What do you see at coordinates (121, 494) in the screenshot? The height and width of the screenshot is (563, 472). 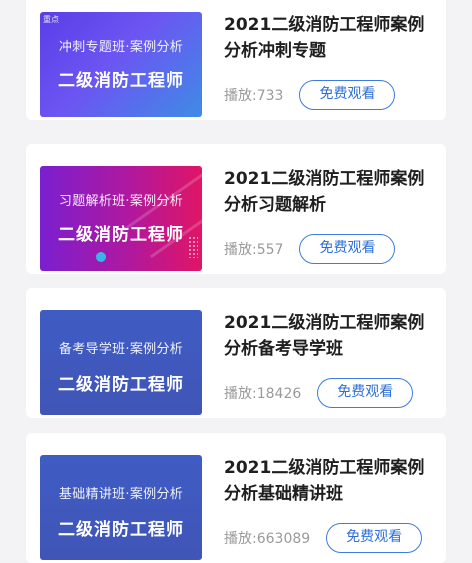 I see `thumbnail-subtitle: 基础精讲班·案例分析` at bounding box center [121, 494].